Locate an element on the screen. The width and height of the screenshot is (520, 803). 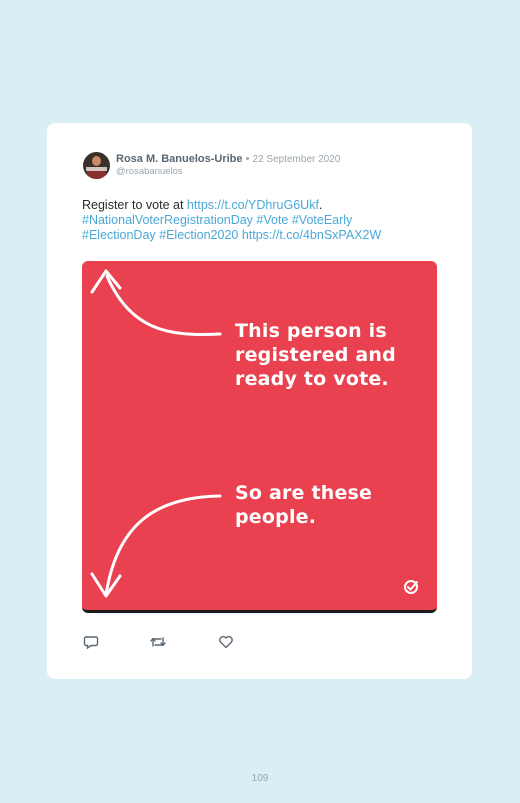
tweet-text-prefix: Register to vote at is located at coordinates (134, 205).